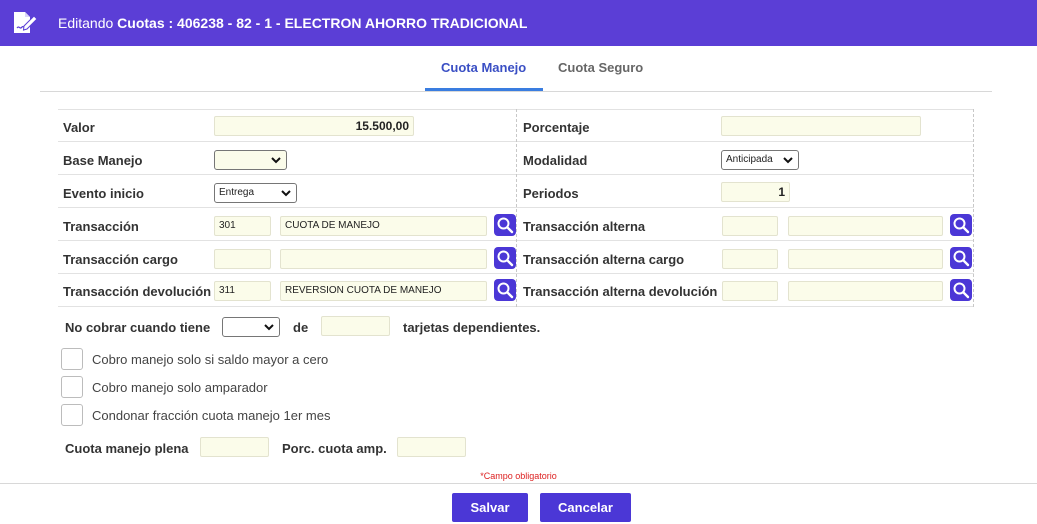 This screenshot has width=1037, height=524. I want to click on cobro-solo-amparador-checkbox, so click(72, 387).